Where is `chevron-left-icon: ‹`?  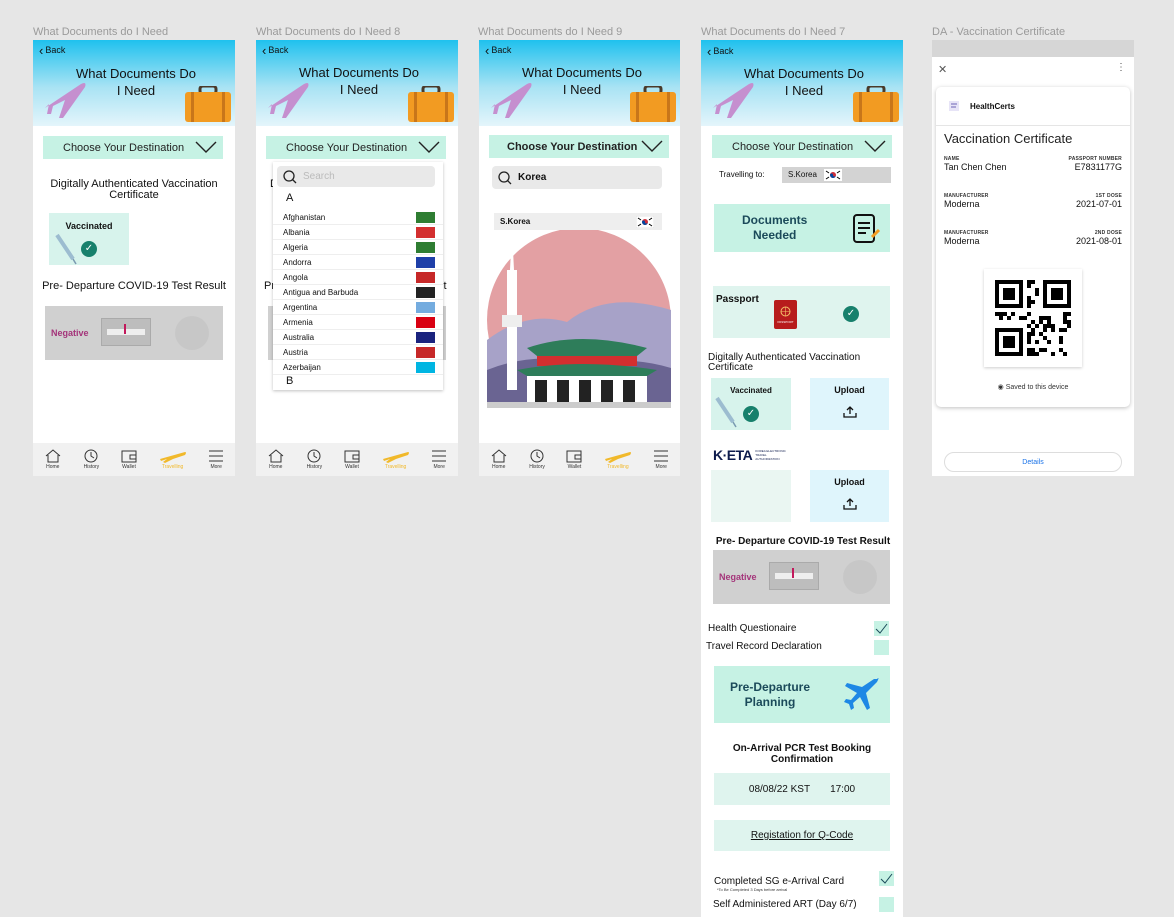
chevron-left-icon: ‹ is located at coordinates (264, 50).